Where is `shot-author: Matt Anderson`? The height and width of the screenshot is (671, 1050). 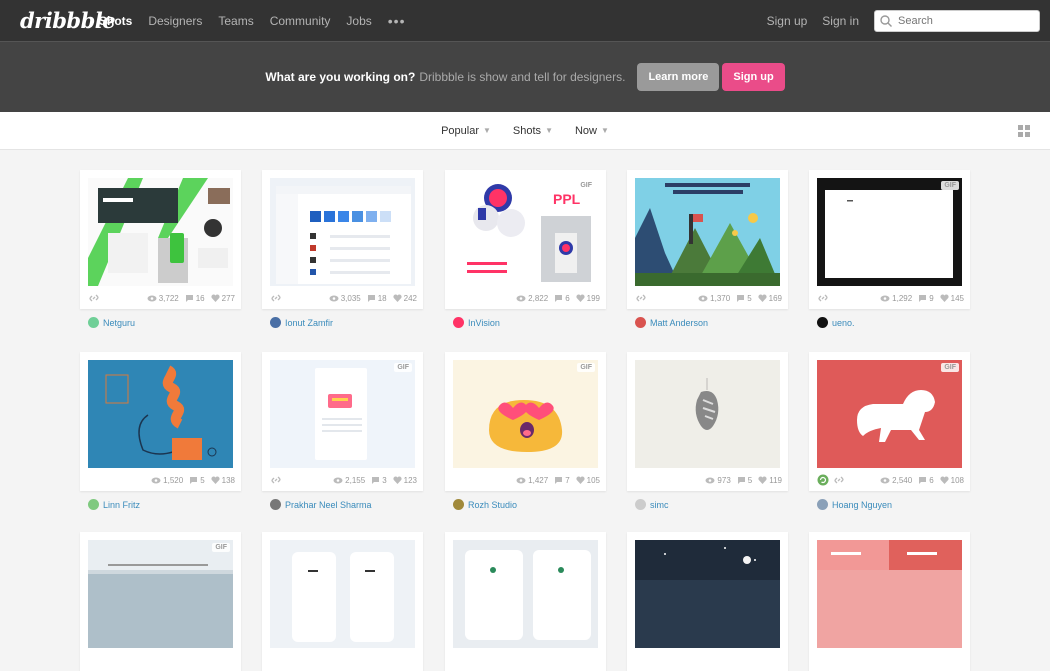
shot-author: Matt Anderson is located at coordinates (711, 322).